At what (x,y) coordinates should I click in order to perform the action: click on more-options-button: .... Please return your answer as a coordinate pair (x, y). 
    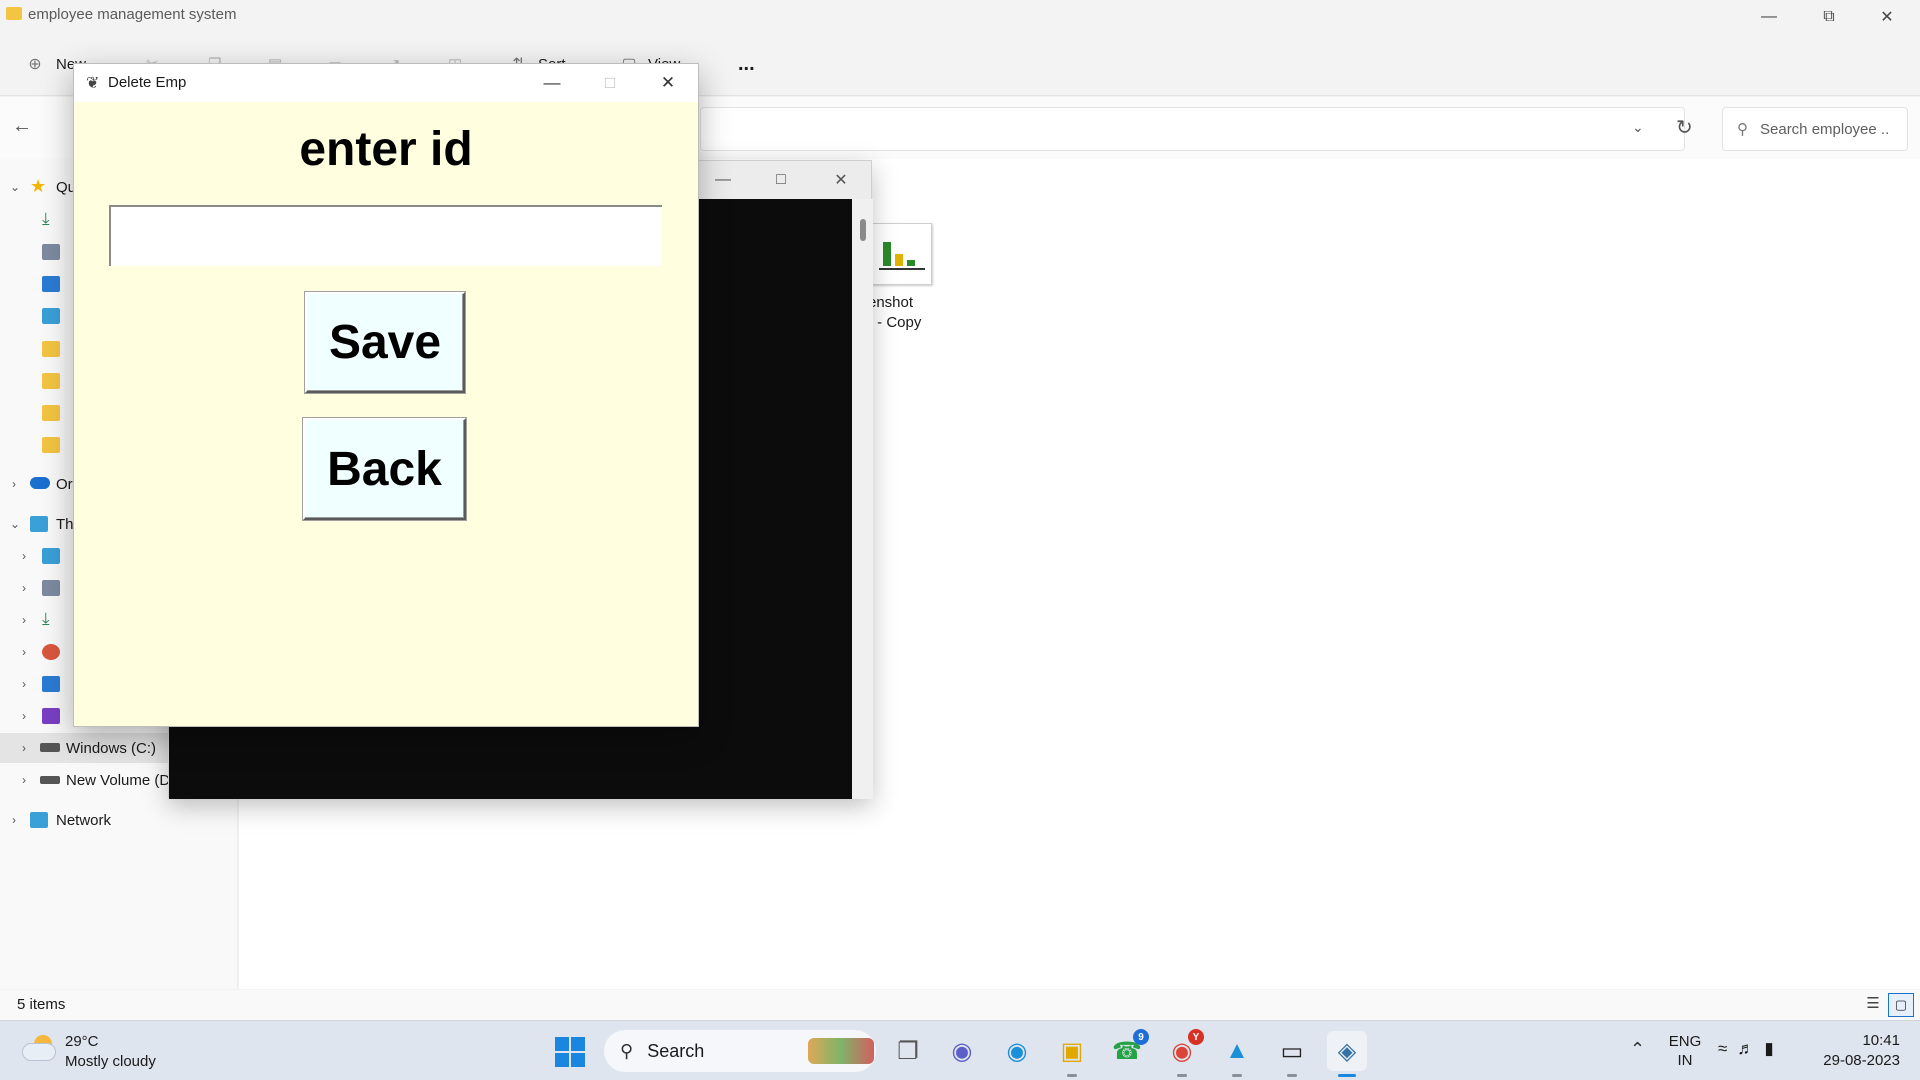
    Looking at the image, I should click on (746, 64).